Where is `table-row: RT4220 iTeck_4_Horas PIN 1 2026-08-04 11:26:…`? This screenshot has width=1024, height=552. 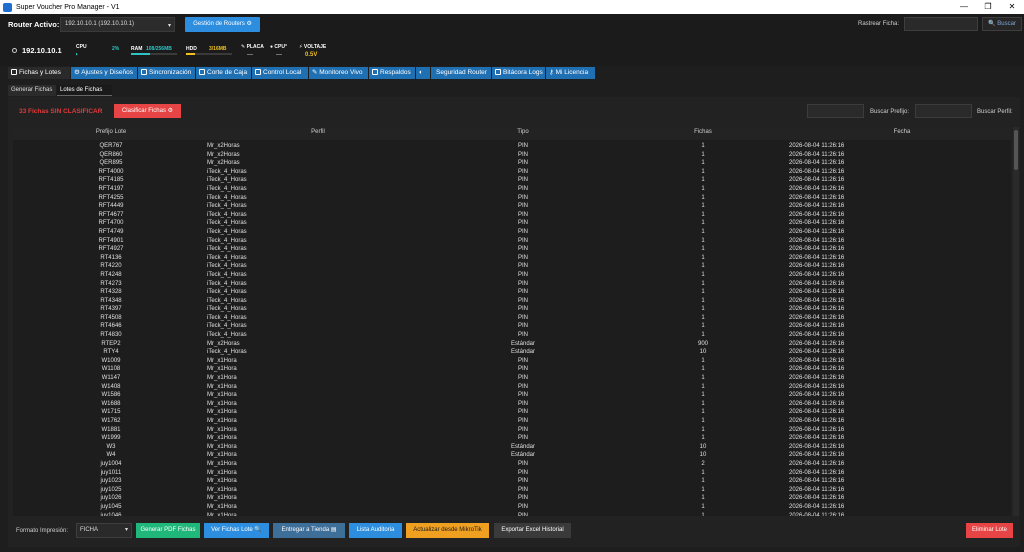 table-row: RT4220 iTeck_4_Horas PIN 1 2026-08-04 11:26:… is located at coordinates (512, 266).